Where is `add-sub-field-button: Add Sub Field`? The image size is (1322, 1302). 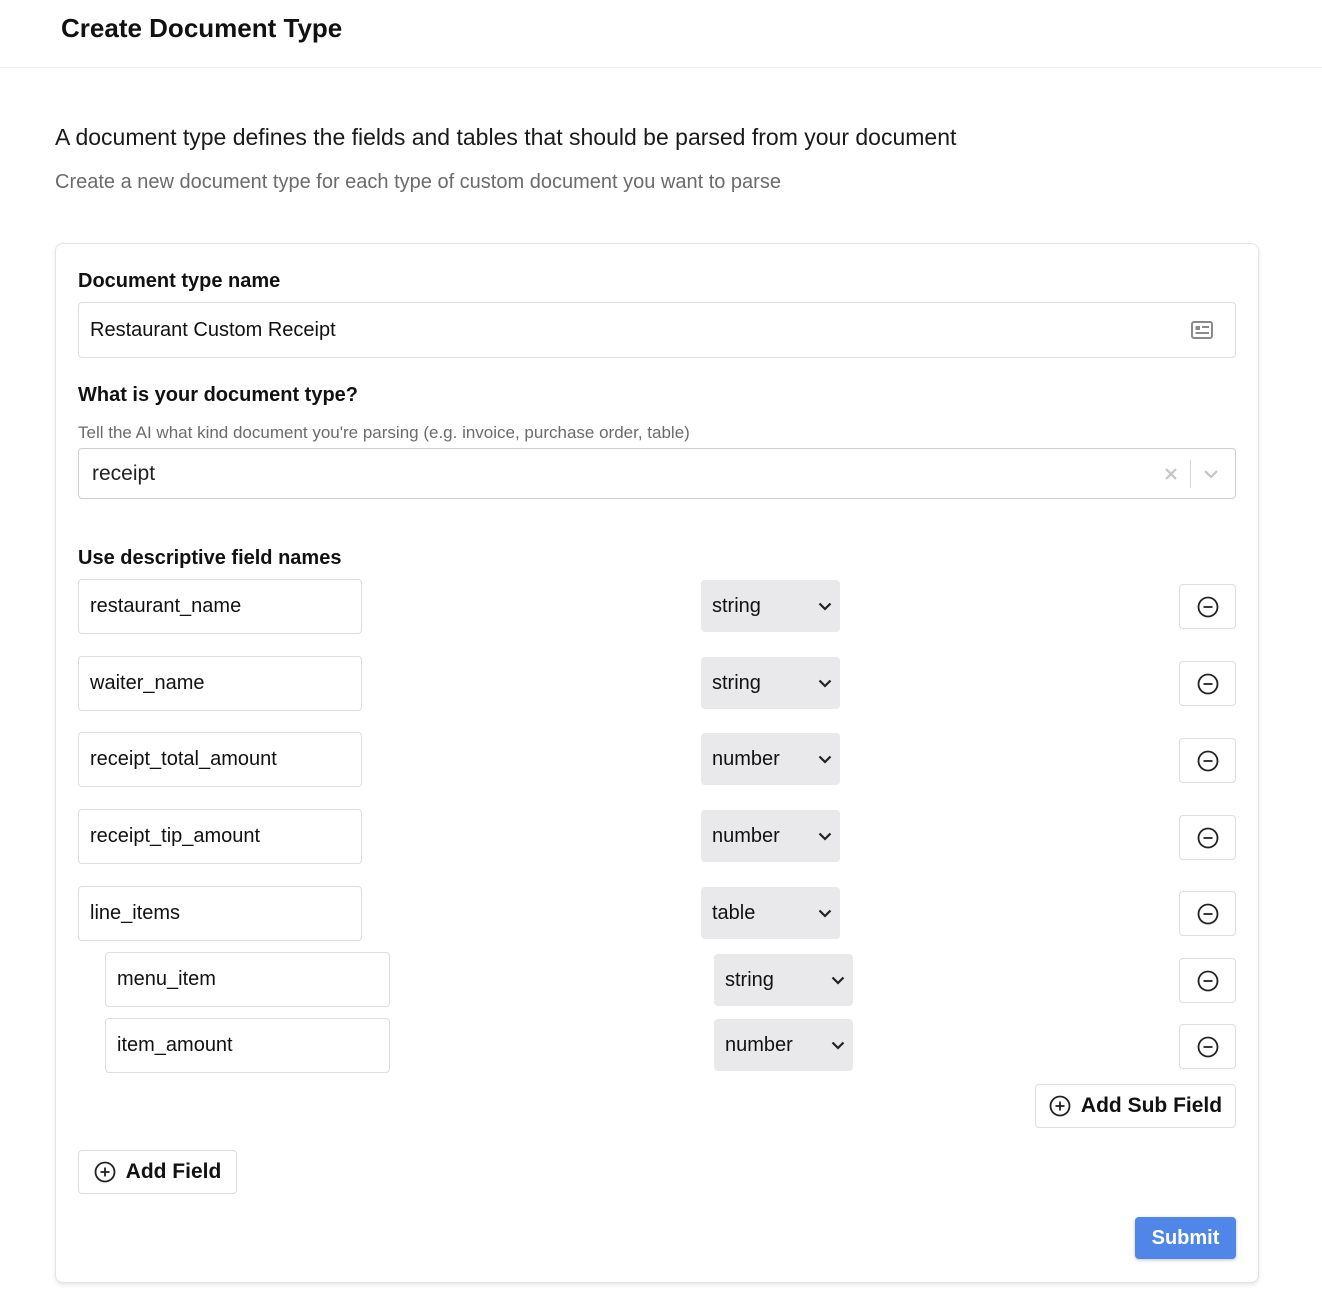
add-sub-field-button: Add Sub Field is located at coordinates (1135, 1106).